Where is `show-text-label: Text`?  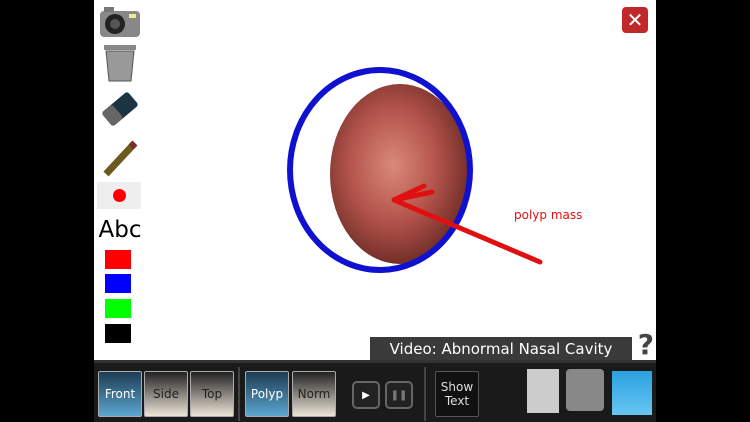 show-text-label: Text is located at coordinates (457, 401).